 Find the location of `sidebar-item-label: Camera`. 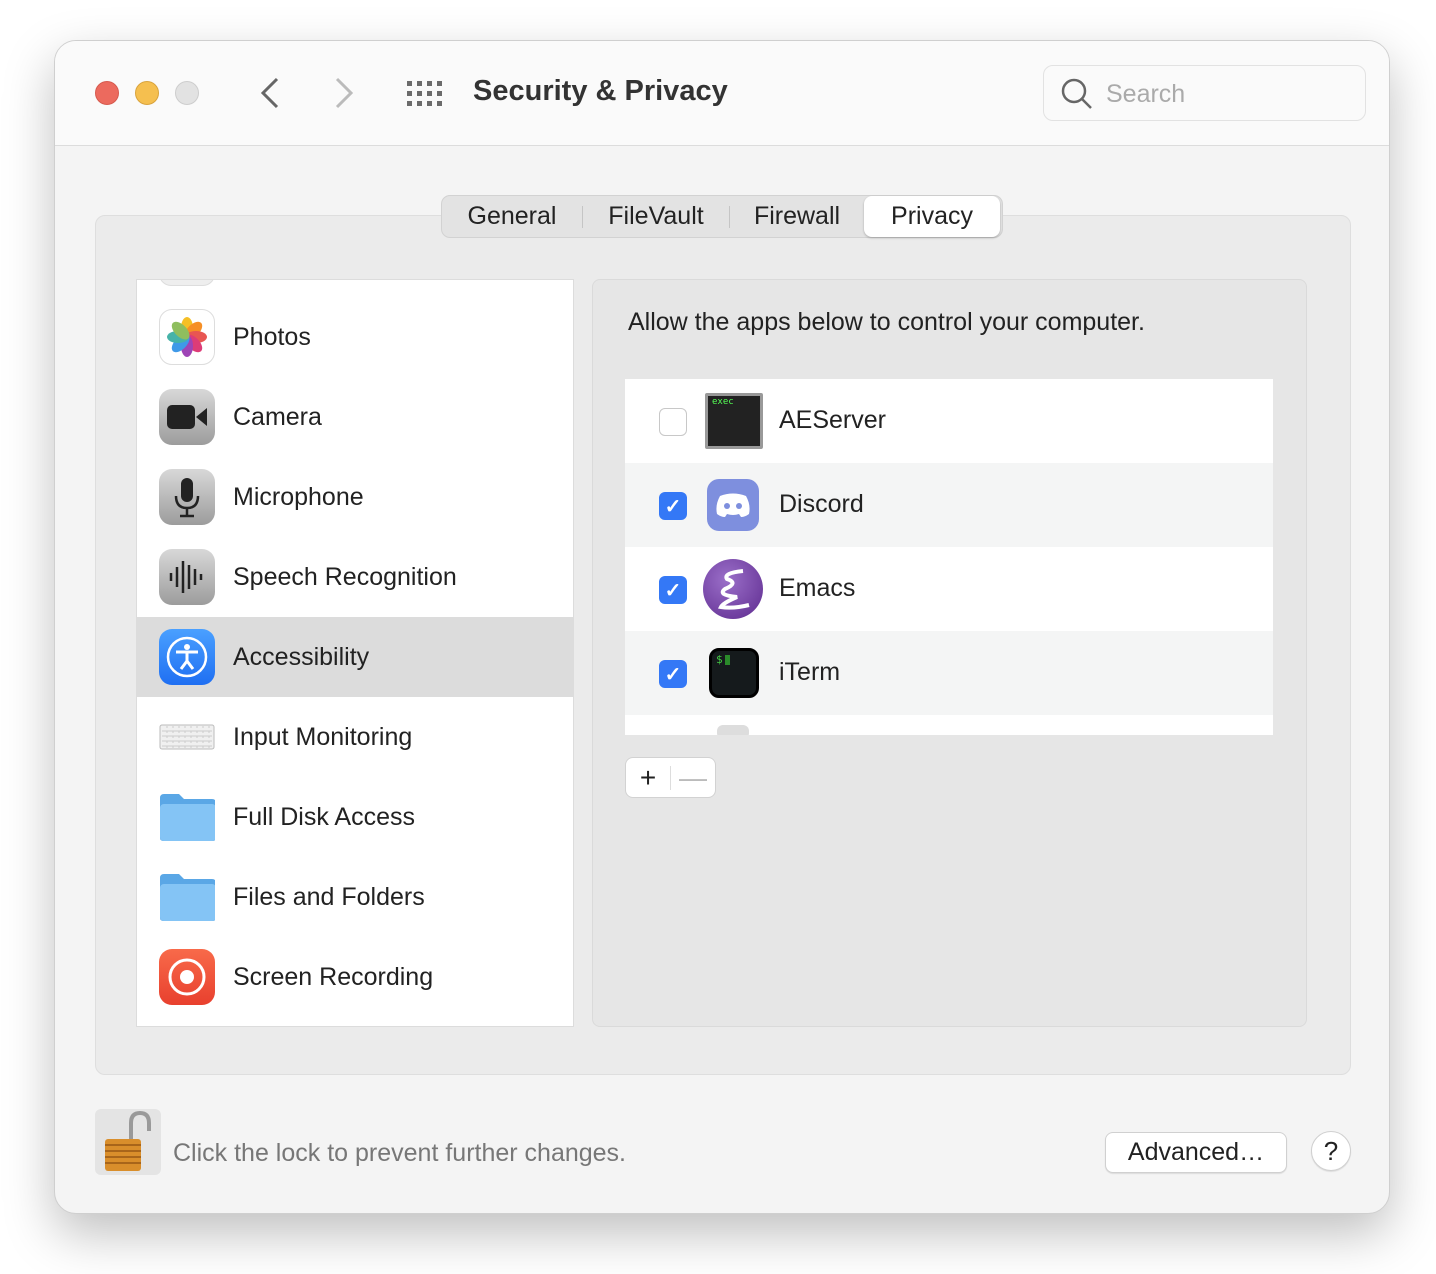

sidebar-item-label: Camera is located at coordinates (277, 416).